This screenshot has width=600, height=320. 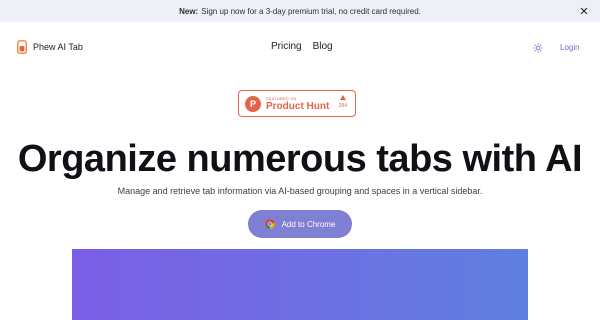 What do you see at coordinates (323, 46) in the screenshot?
I see `nav-link-blog: Blog` at bounding box center [323, 46].